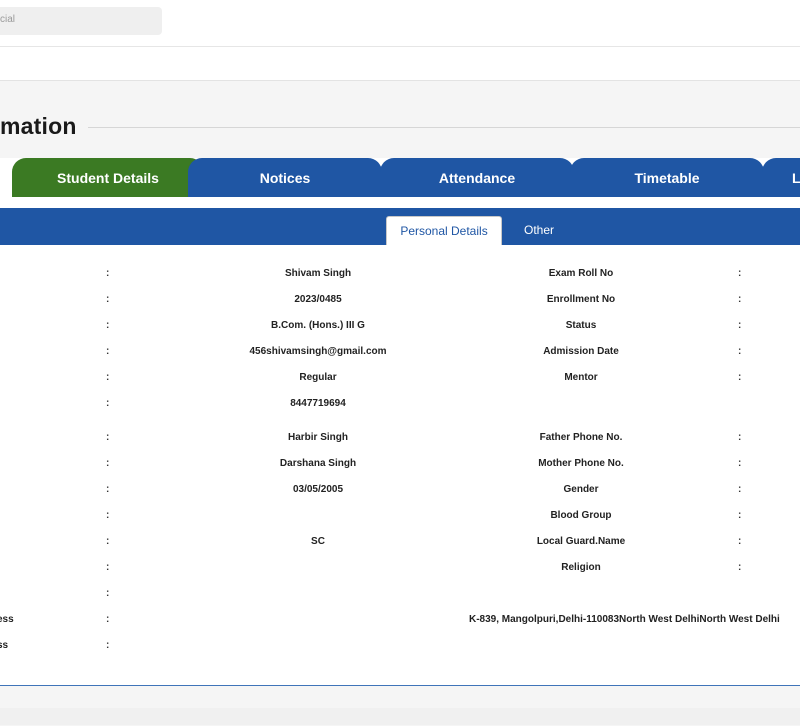 The height and width of the screenshot is (726, 800). Describe the element at coordinates (318, 541) in the screenshot. I see `field-value: SC` at that location.